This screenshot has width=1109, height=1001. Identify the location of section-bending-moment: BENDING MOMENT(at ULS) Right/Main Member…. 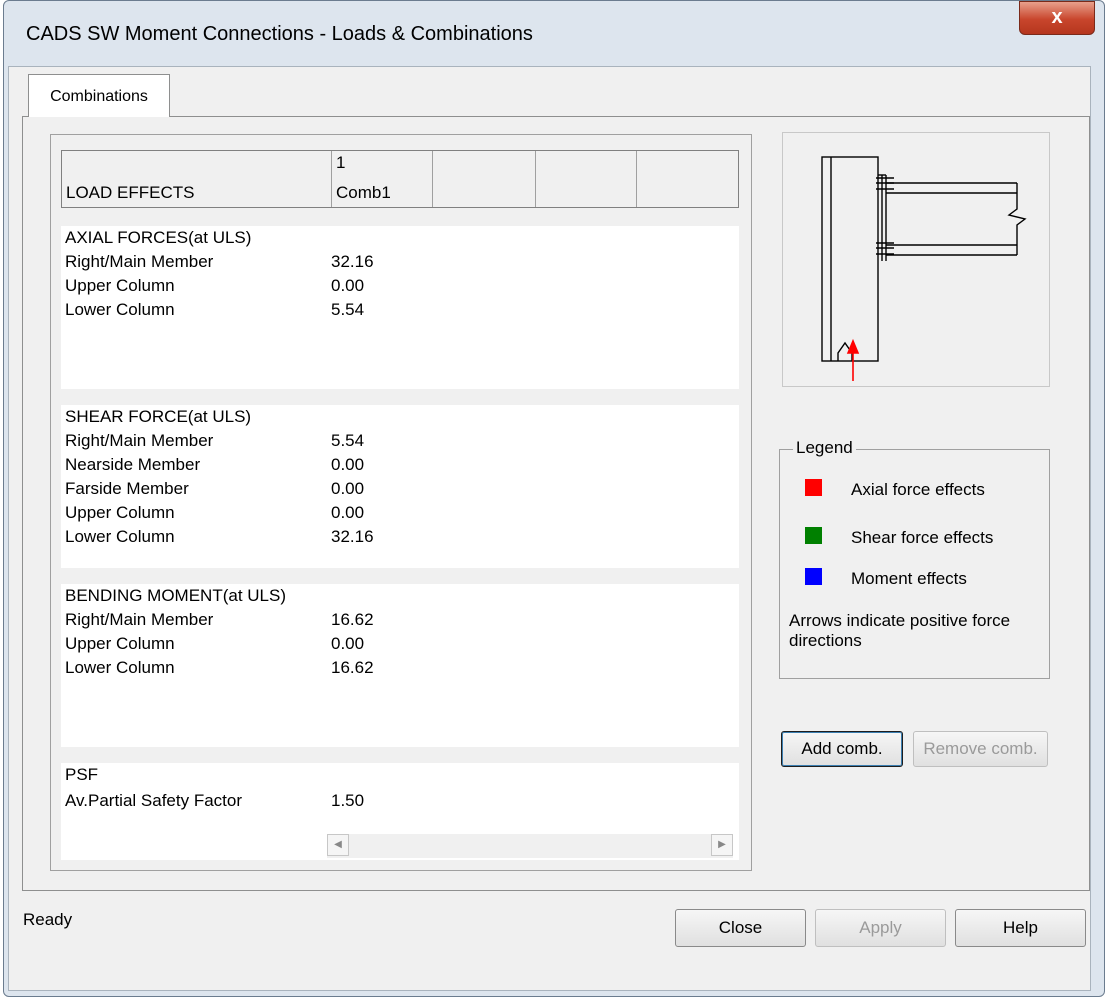
(400, 665).